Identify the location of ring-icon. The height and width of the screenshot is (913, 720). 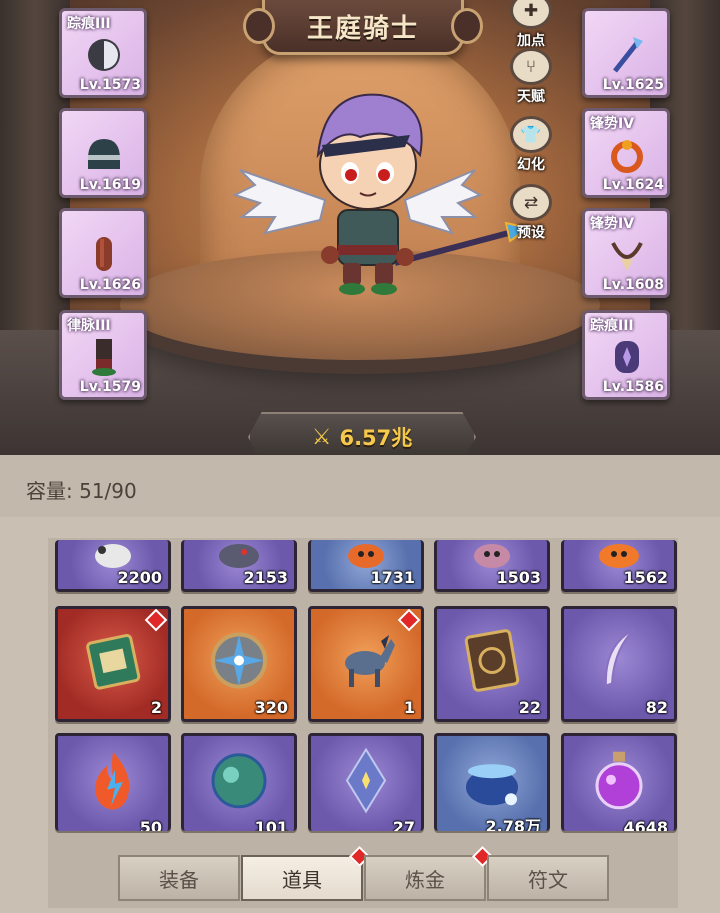
(627, 156).